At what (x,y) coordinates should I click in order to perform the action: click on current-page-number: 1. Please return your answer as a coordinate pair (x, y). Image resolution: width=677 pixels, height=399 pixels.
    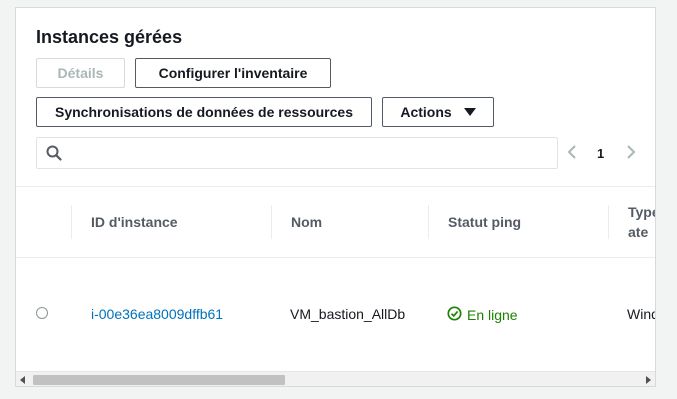
    Looking at the image, I should click on (600, 153).